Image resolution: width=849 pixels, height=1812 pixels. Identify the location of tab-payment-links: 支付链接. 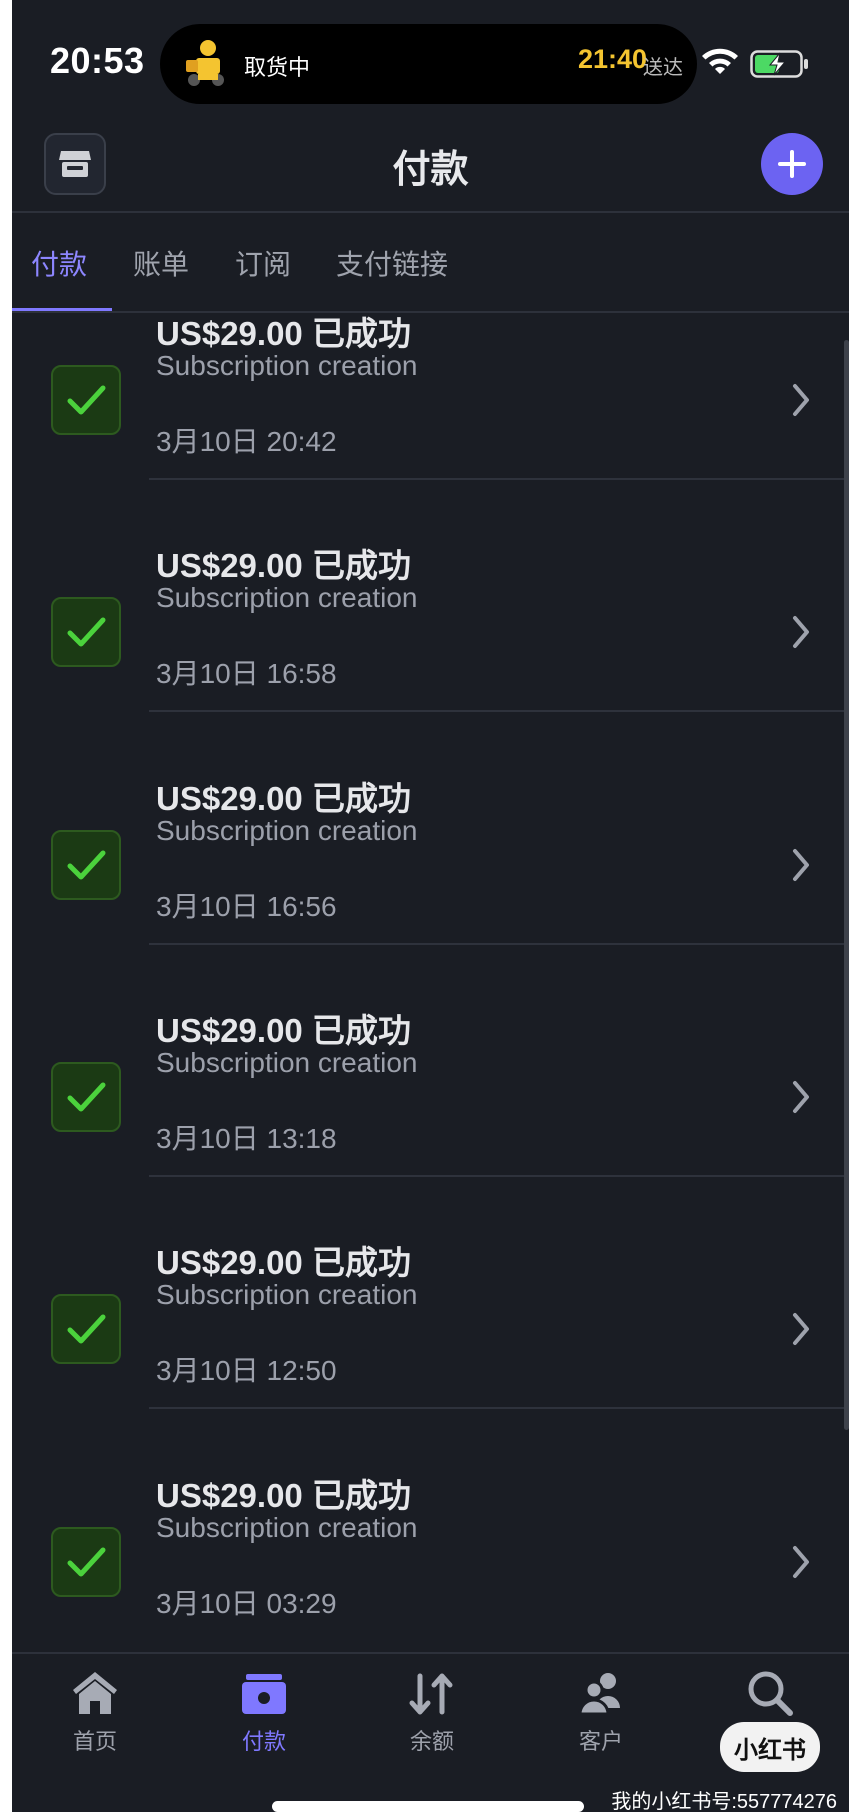
(392, 263).